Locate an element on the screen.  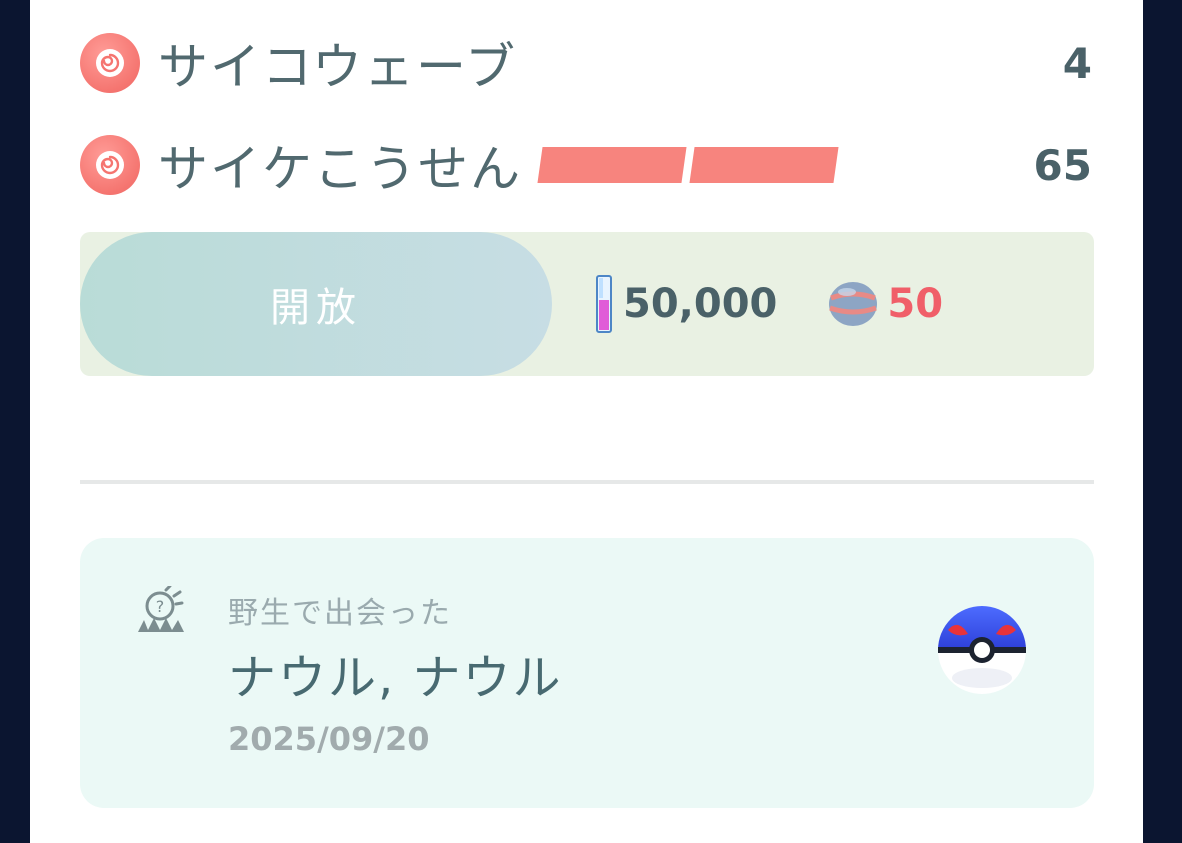
energy-bars is located at coordinates (690, 165).